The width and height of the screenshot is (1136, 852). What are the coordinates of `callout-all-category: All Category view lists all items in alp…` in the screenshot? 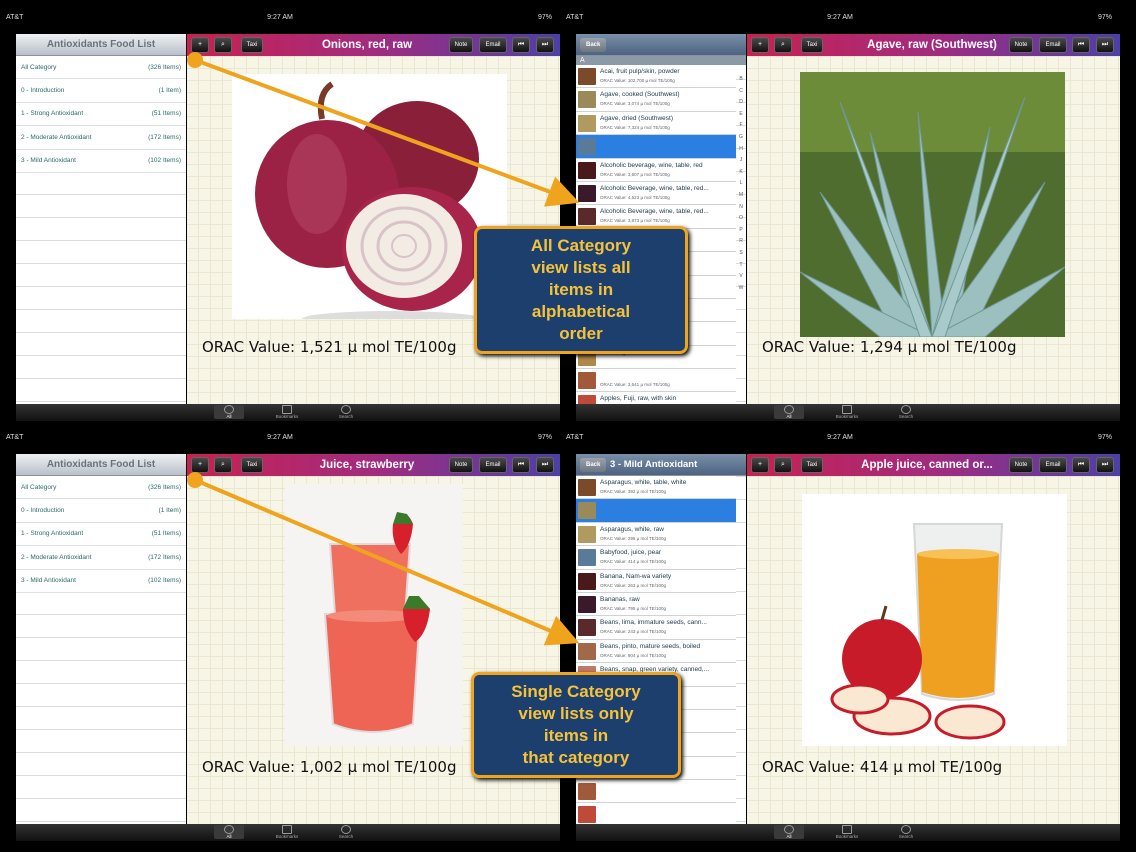 It's located at (581, 290).